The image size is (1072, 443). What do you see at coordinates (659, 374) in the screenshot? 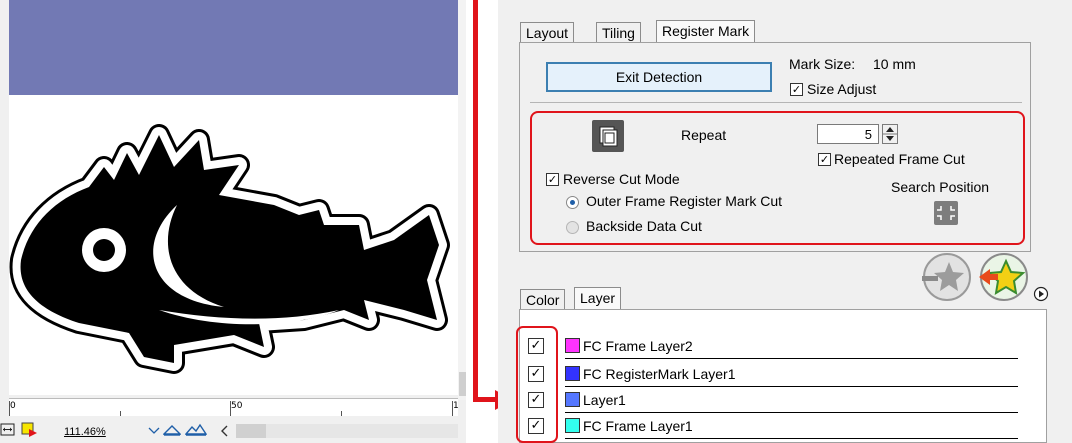
I see `layer-name: FC RegisterMark Layer1` at bounding box center [659, 374].